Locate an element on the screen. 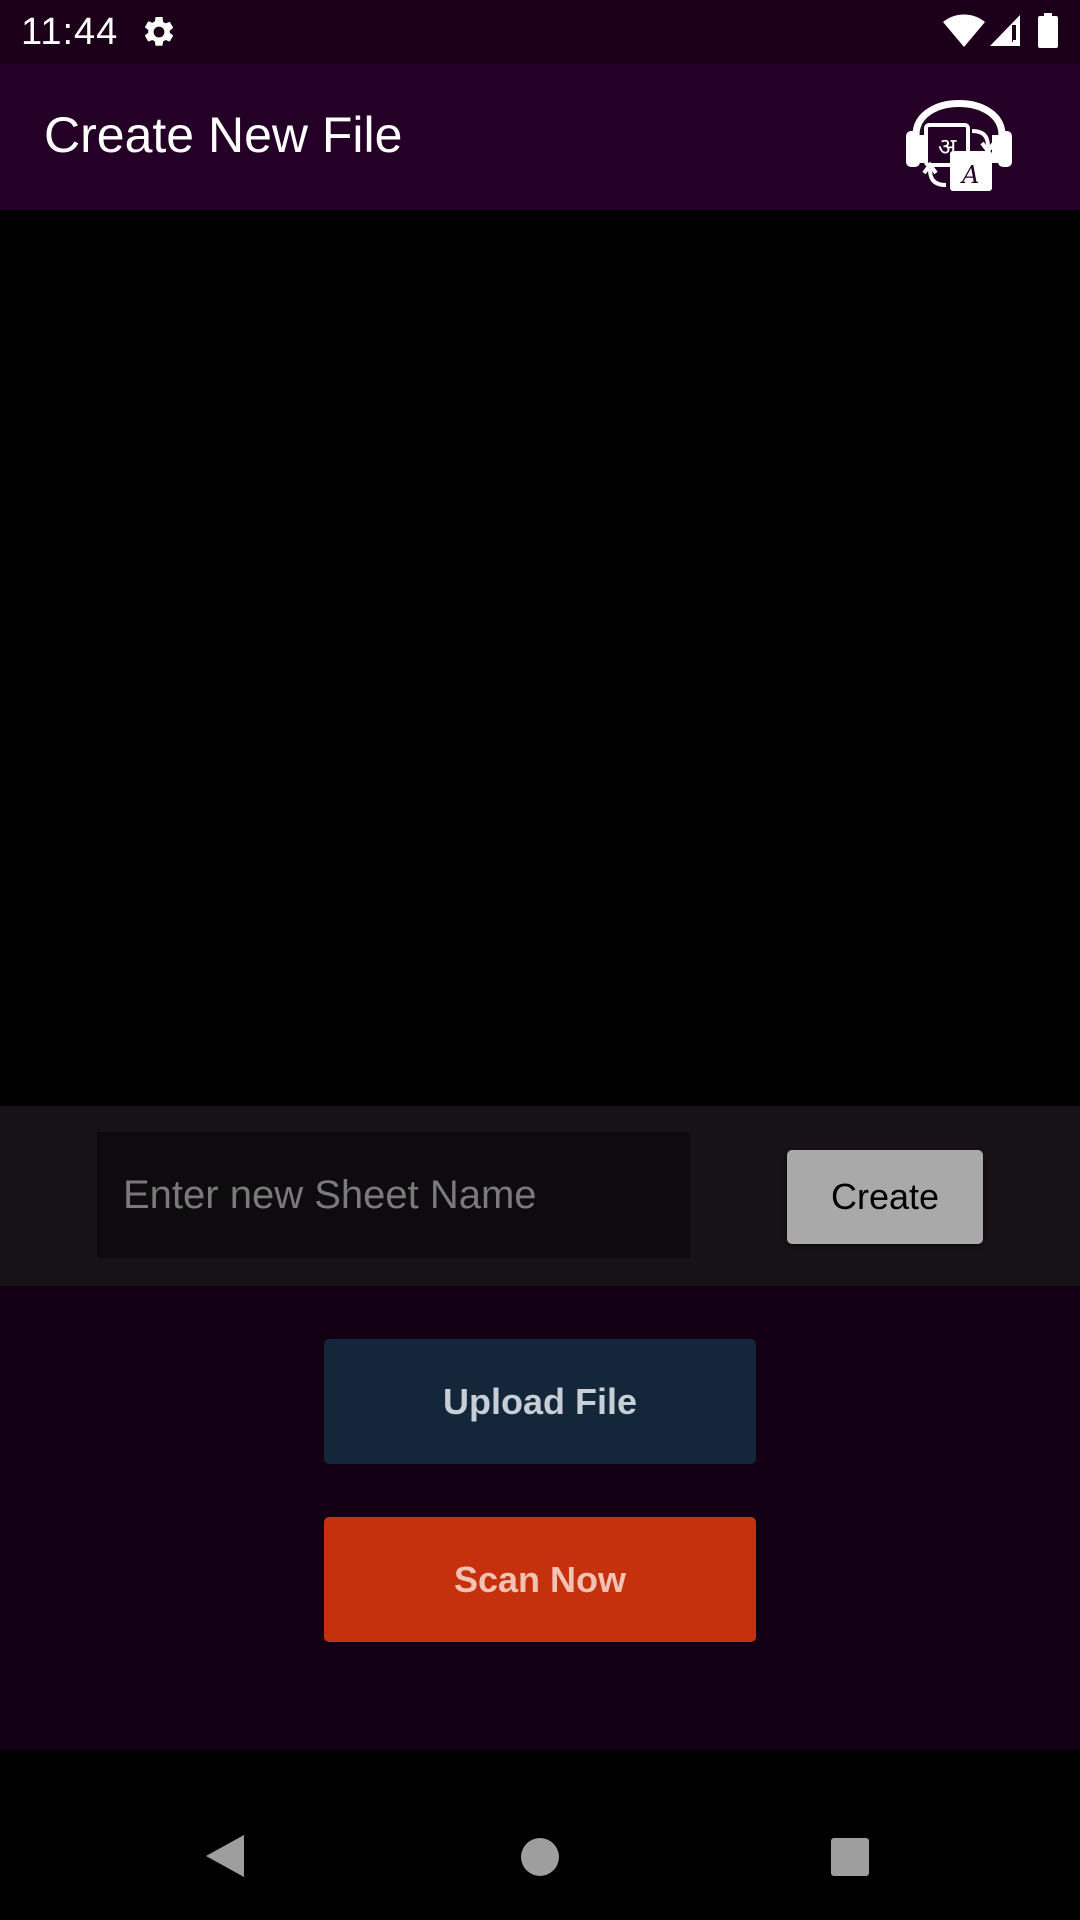 Image resolution: width=1080 pixels, height=1920 pixels. status-time: 11:44 is located at coordinates (70, 32).